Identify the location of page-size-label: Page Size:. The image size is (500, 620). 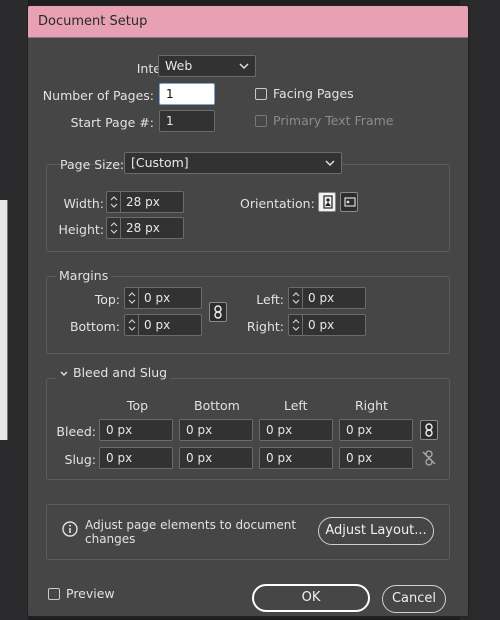
(92, 164).